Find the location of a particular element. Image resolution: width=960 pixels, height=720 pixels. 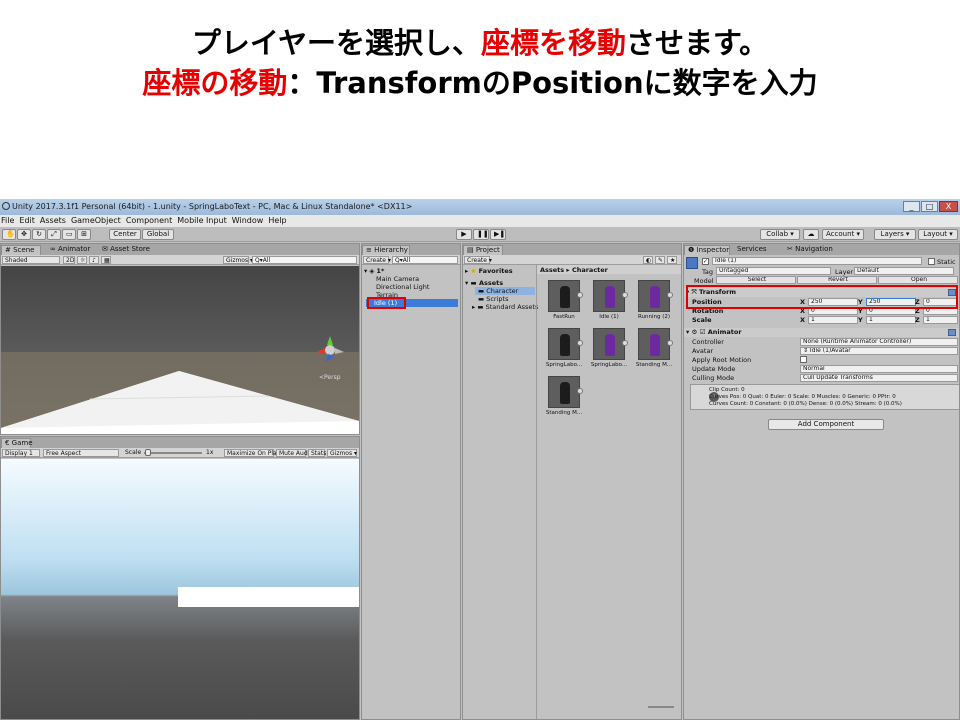

project-breadcrumb: Assets ▸ Character is located at coordinates (609, 269).